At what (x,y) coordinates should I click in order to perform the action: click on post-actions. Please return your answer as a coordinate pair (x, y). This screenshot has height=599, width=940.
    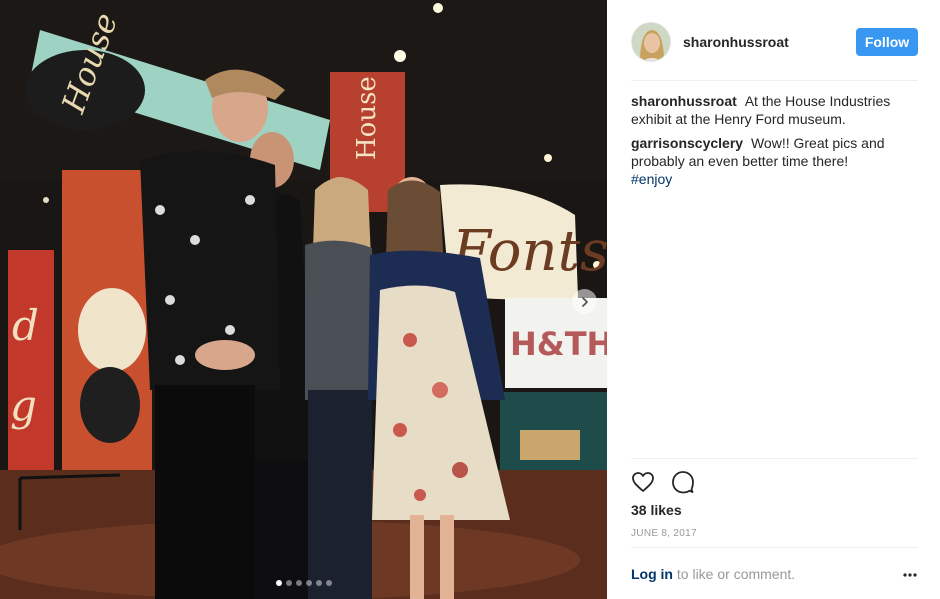
    Looking at the image, I should click on (663, 482).